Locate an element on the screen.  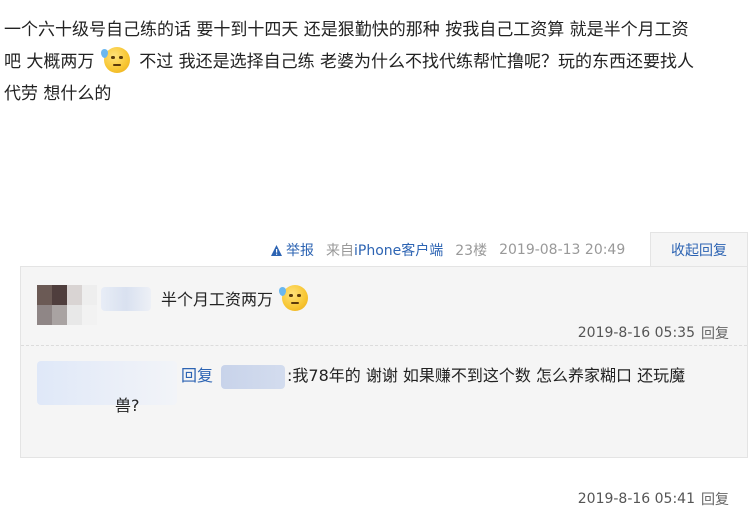
report-label: 举报 is located at coordinates (300, 251).